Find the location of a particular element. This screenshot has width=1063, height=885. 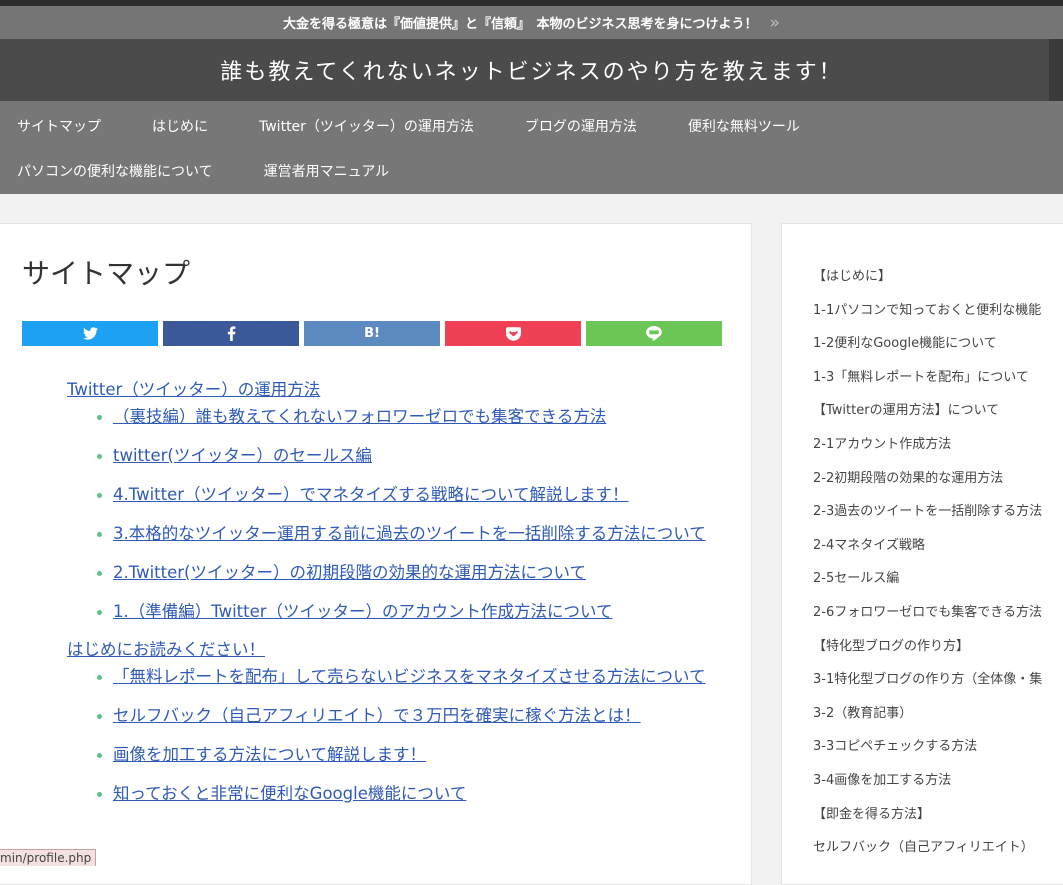

pocket-icon is located at coordinates (513, 333).